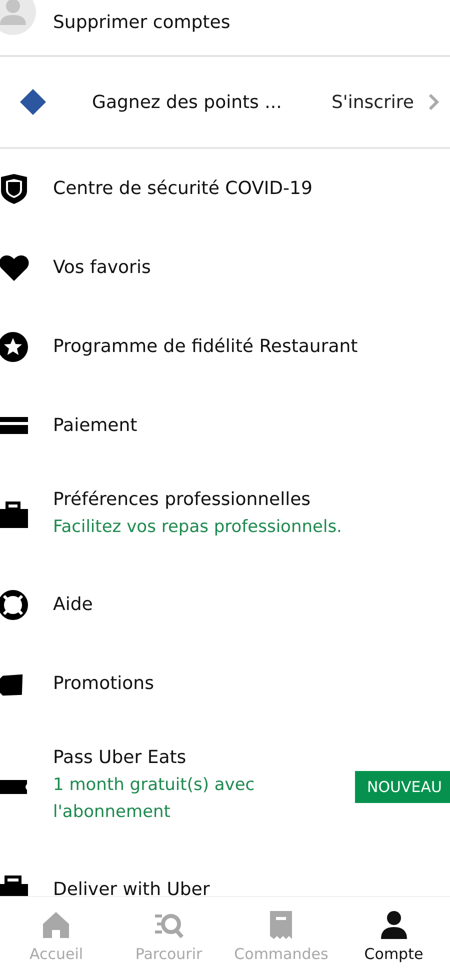 Image resolution: width=450 pixels, height=975 pixels. I want to click on new-badge: NOUVEAU, so click(402, 786).